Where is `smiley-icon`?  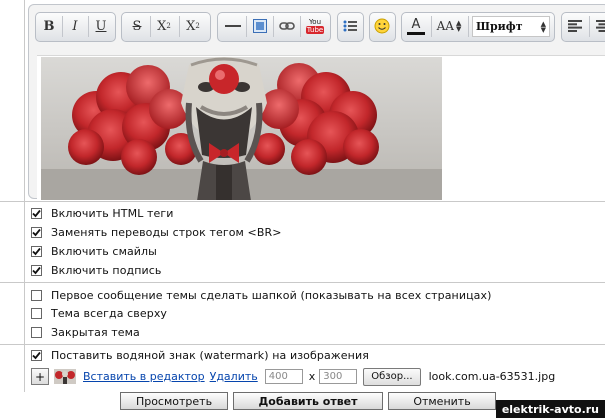
smiley-icon is located at coordinates (382, 26).